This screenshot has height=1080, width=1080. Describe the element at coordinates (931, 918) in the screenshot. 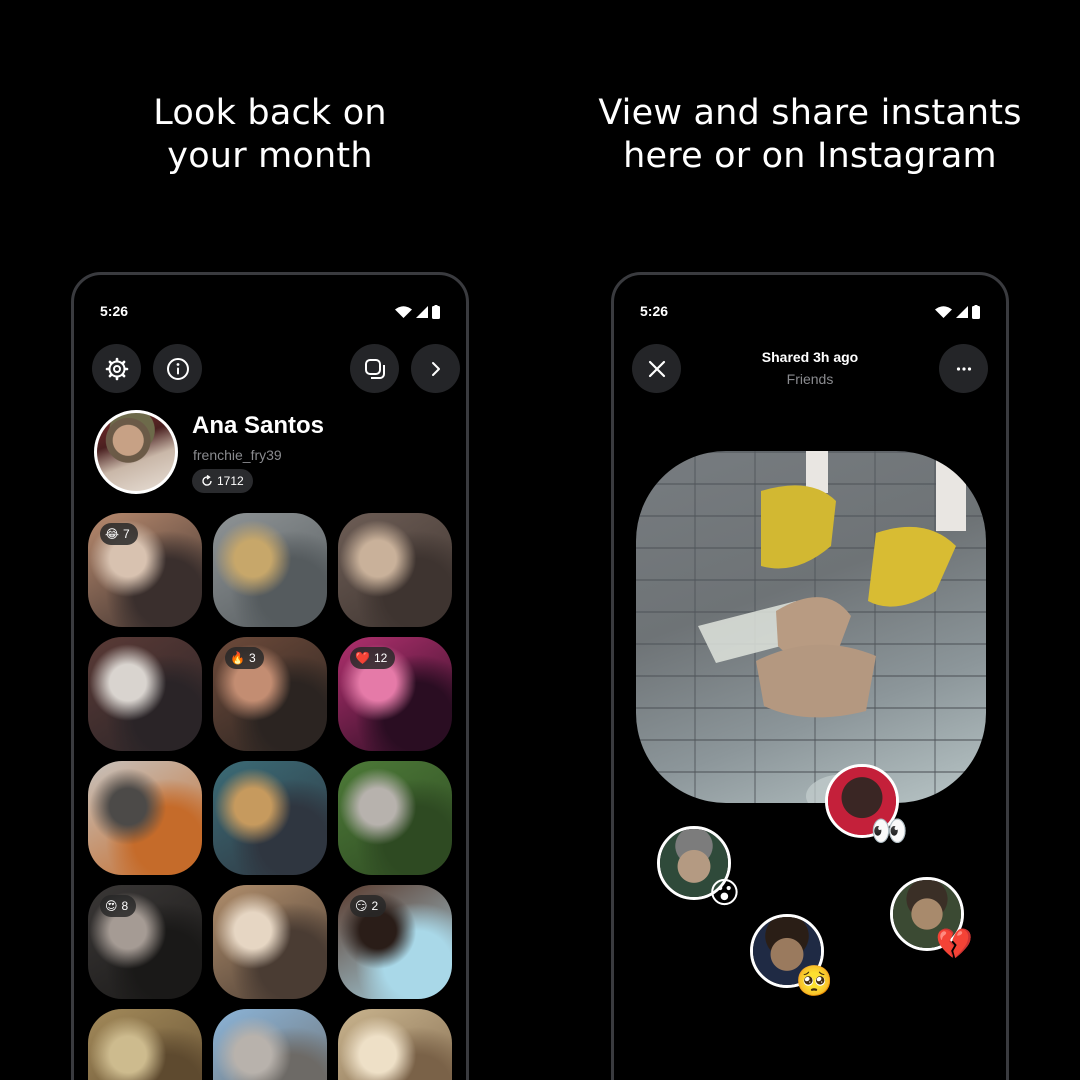

I see `reaction-avatar: 💔` at that location.